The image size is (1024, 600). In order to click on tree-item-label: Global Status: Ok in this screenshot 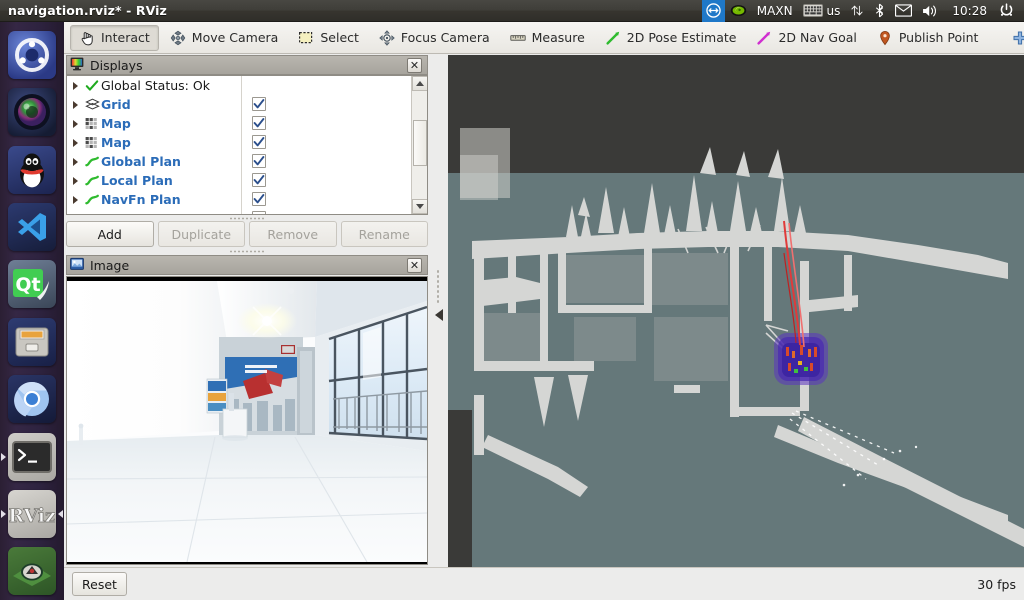, I will do `click(155, 85)`.